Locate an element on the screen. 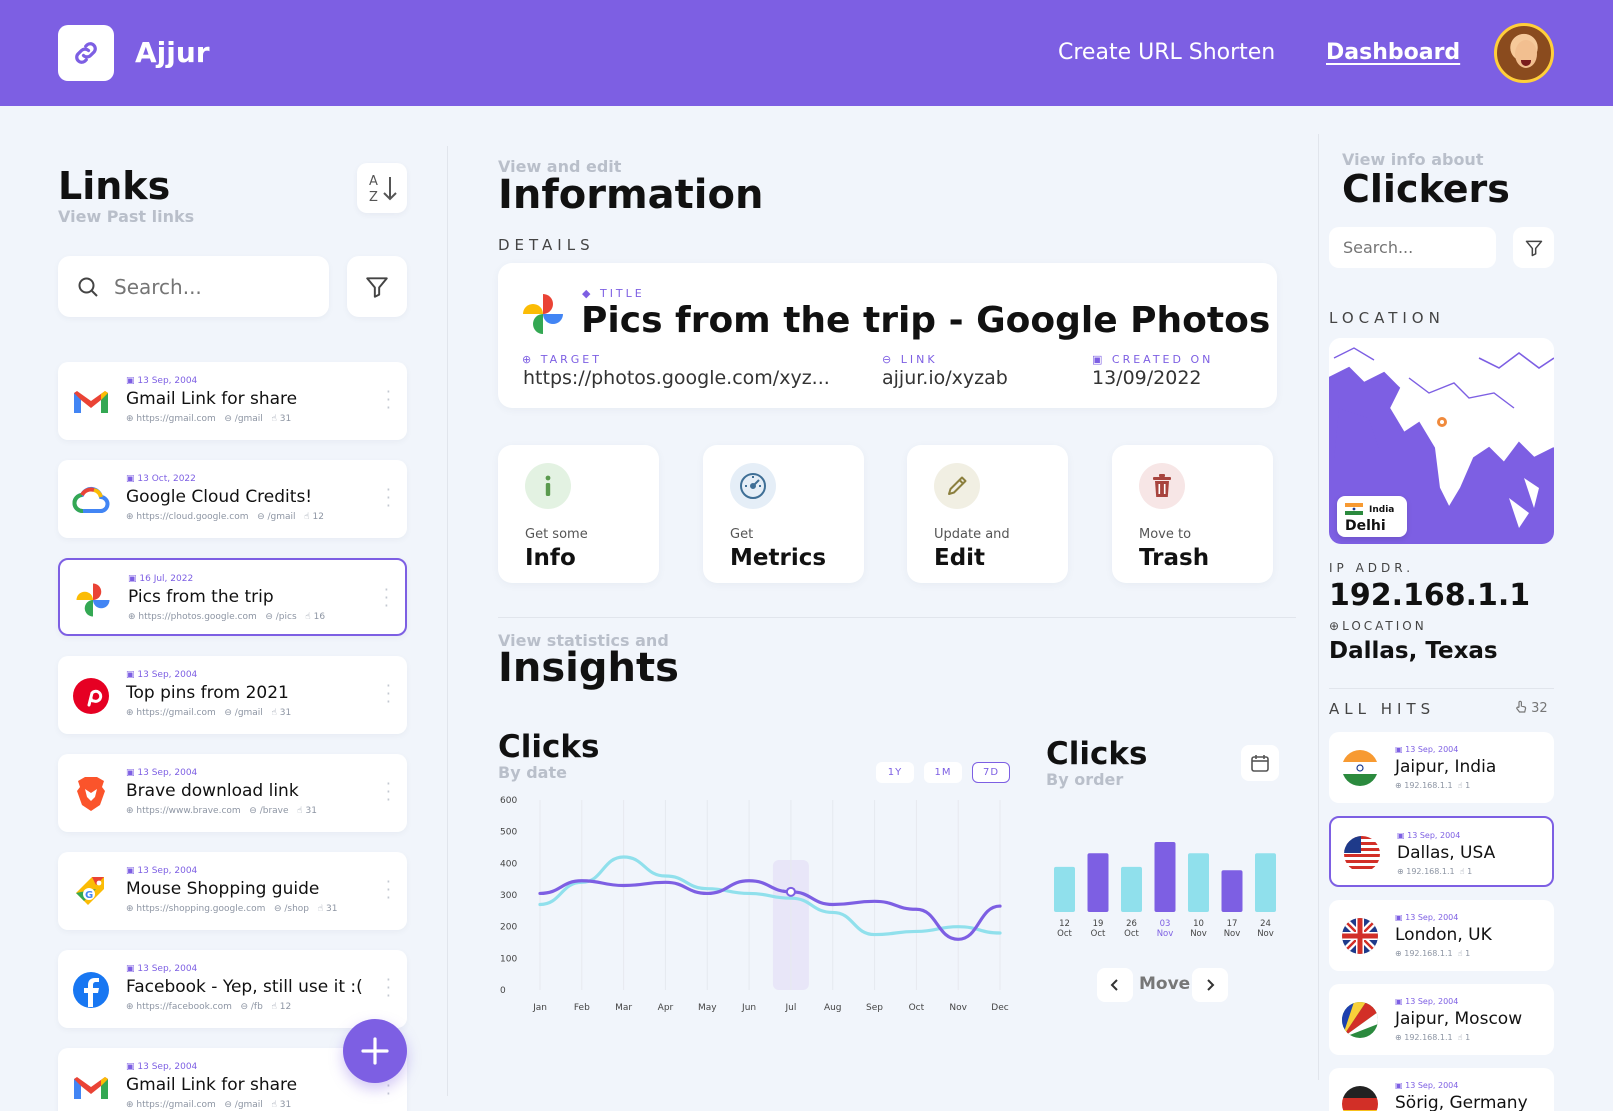  period-1m: 1M is located at coordinates (943, 772).